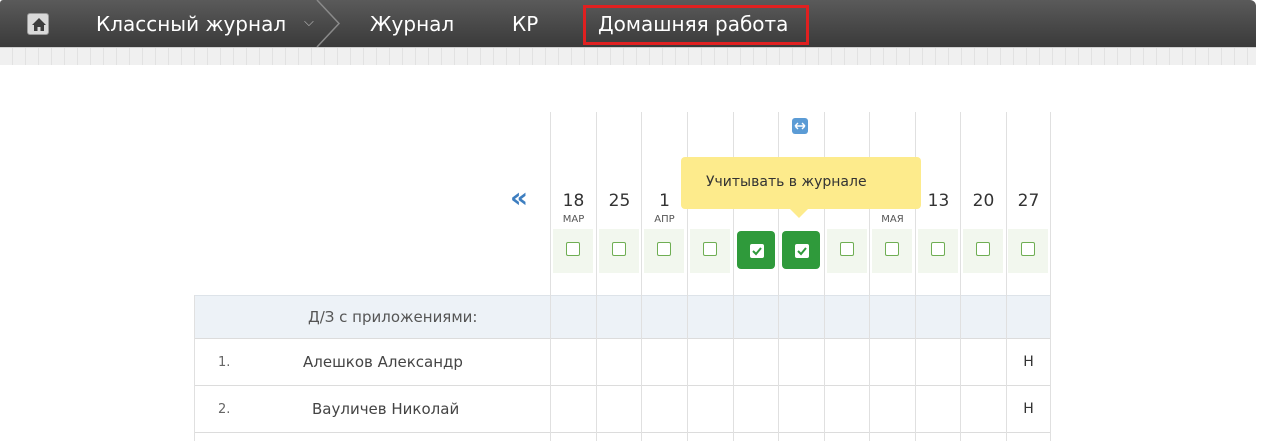 The height and width of the screenshot is (441, 1267). What do you see at coordinates (412, 24) in the screenshot?
I see `nav-journal: Журнал` at bounding box center [412, 24].